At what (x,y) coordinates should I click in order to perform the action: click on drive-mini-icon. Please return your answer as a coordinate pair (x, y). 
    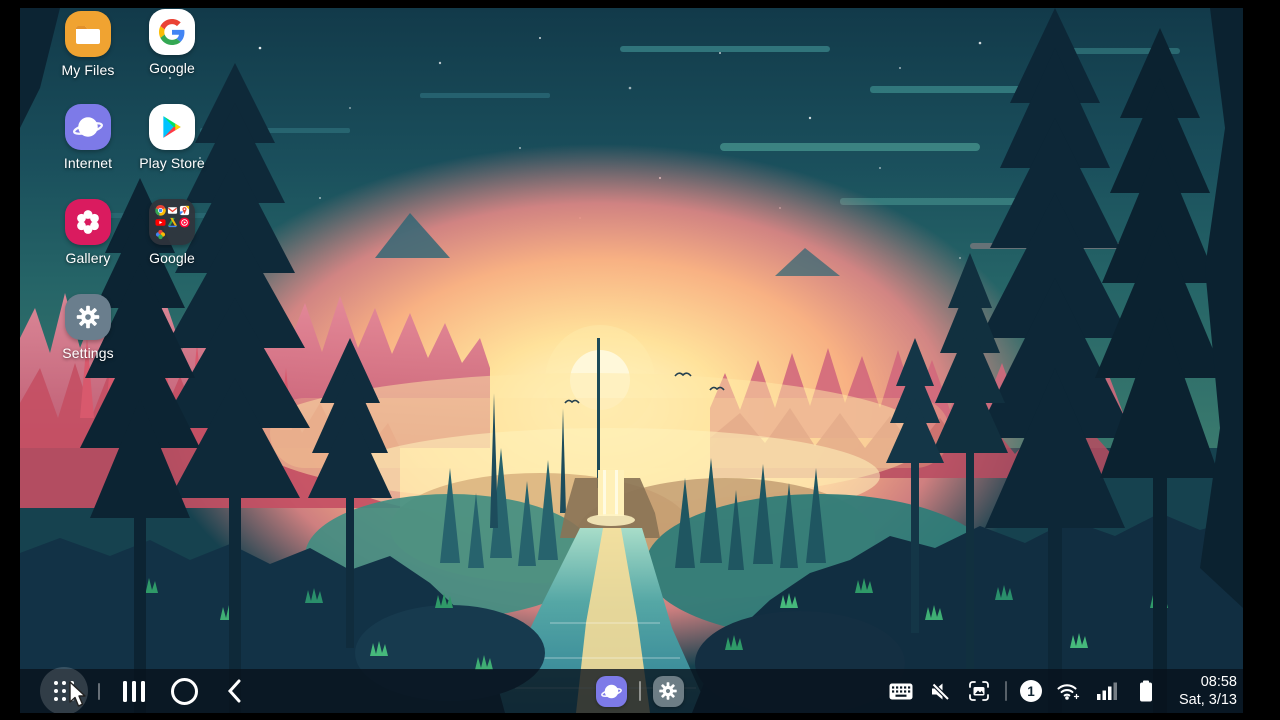
    Looking at the image, I should click on (172, 222).